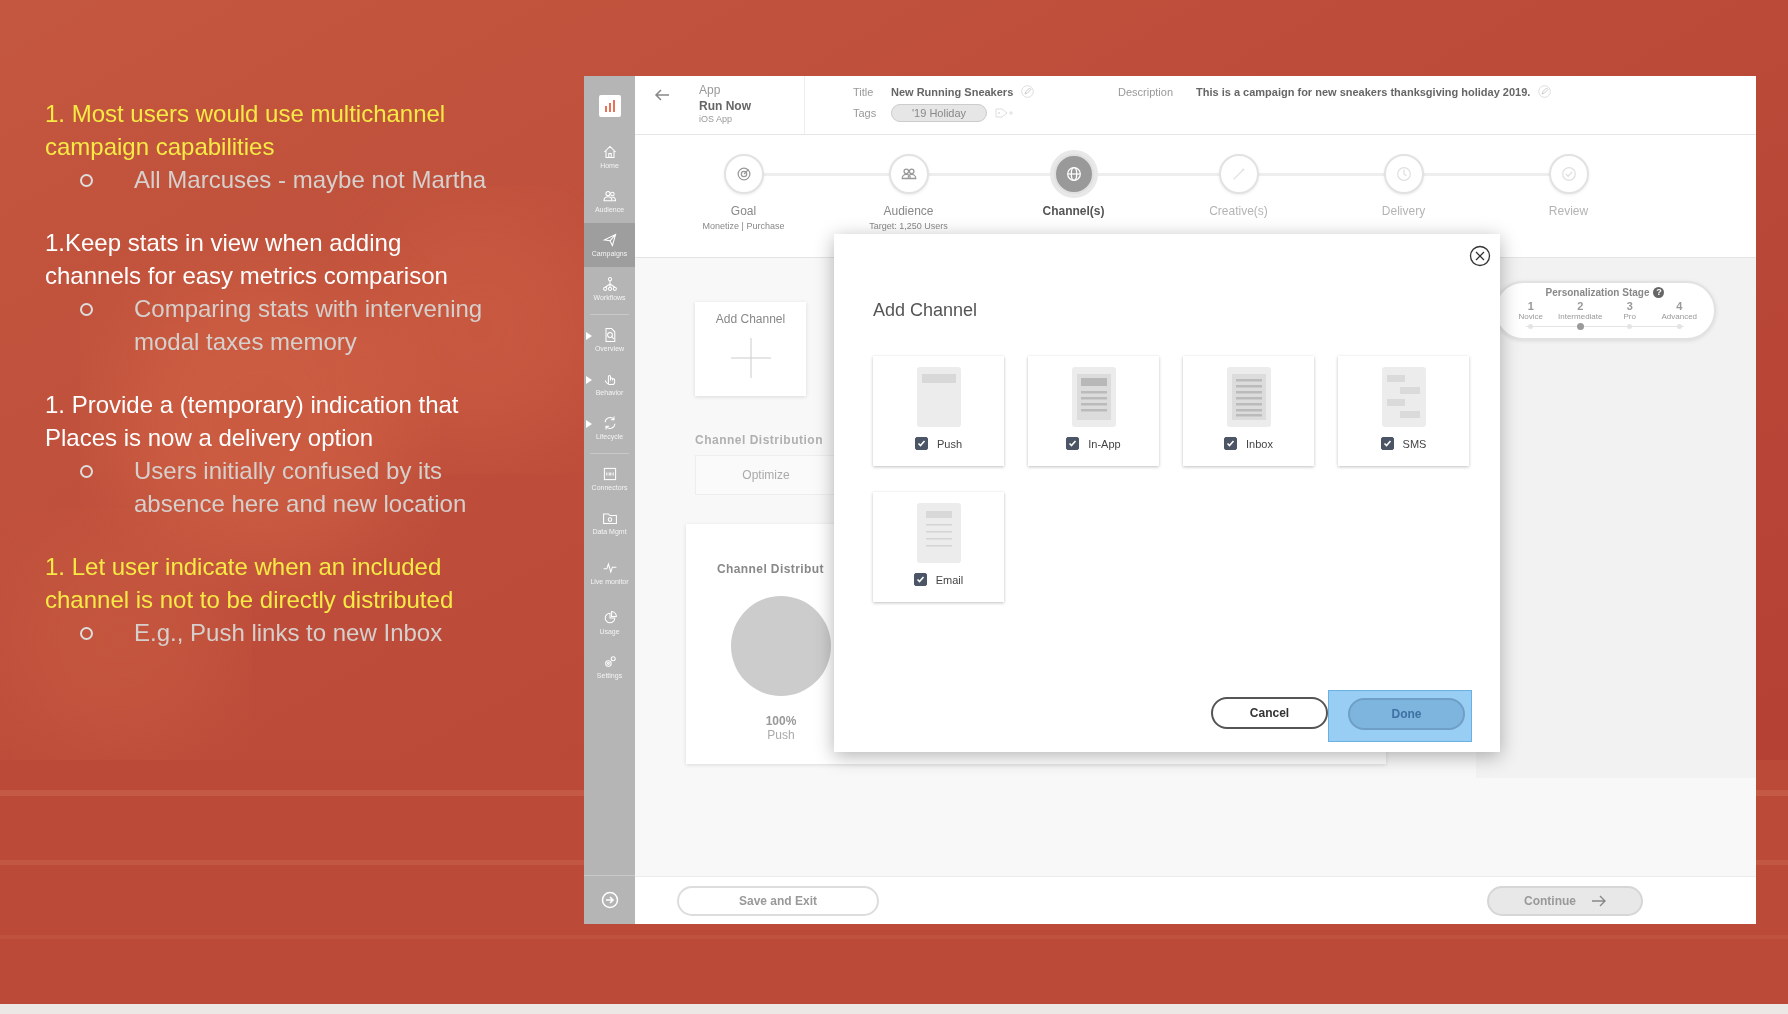  What do you see at coordinates (1146, 91) in the screenshot?
I see `field-label: Description` at bounding box center [1146, 91].